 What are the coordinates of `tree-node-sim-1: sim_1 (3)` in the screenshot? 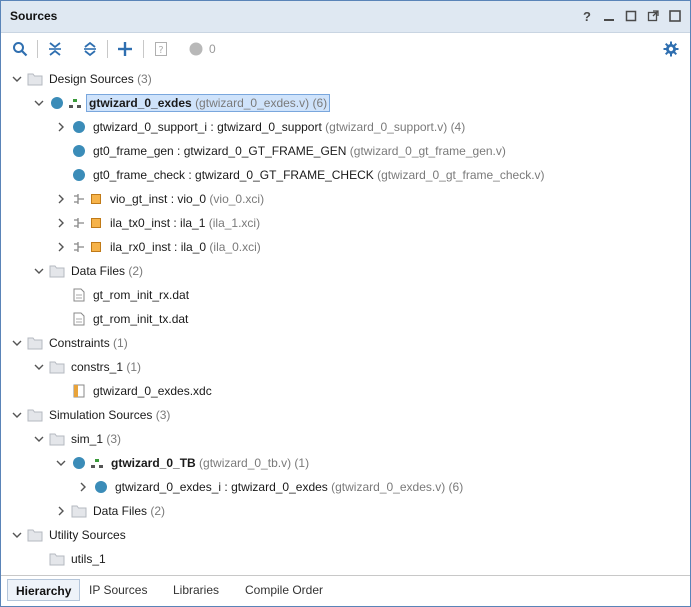 It's located at (345, 439).